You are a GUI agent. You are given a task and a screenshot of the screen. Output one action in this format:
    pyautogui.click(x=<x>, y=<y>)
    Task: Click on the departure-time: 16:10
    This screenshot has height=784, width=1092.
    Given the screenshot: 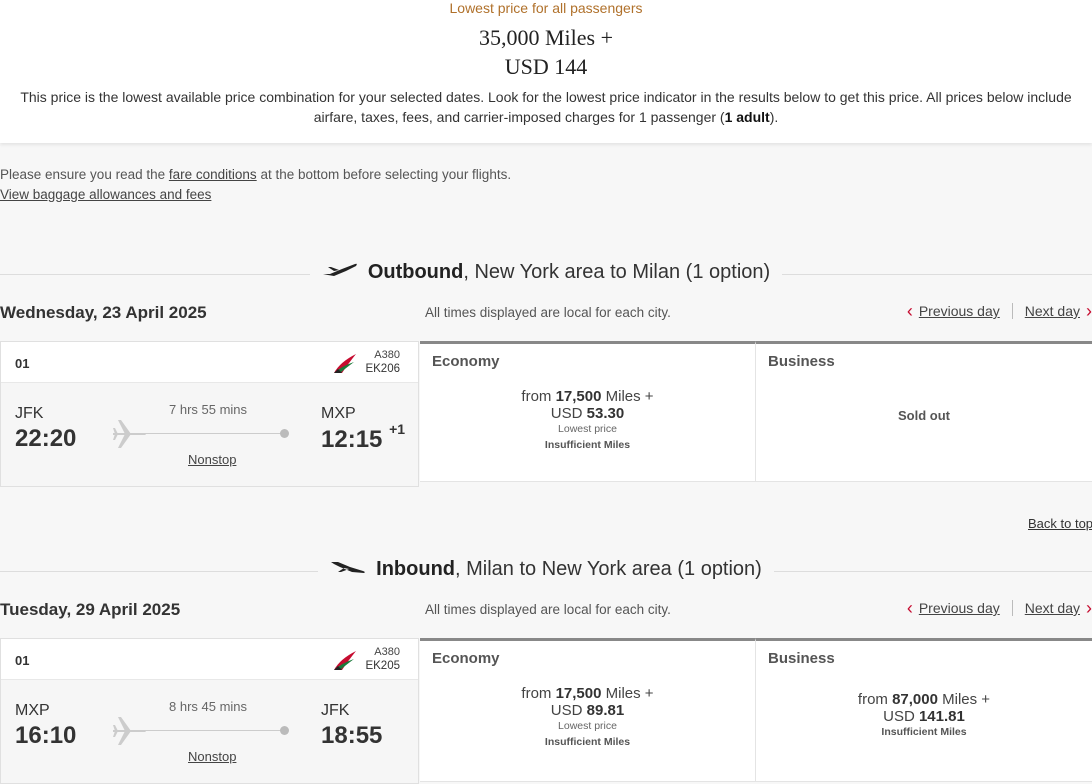 What is the action you would take?
    pyautogui.click(x=46, y=735)
    